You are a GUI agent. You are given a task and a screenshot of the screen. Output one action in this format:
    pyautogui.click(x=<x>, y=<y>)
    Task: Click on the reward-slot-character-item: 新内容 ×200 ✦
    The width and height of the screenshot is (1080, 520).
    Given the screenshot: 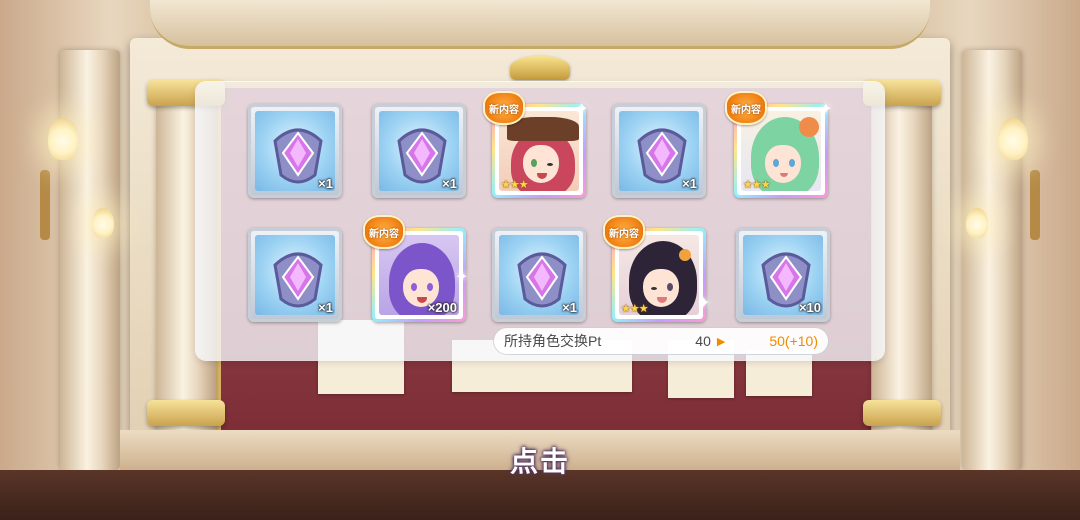 What is the action you would take?
    pyautogui.click(x=416, y=268)
    